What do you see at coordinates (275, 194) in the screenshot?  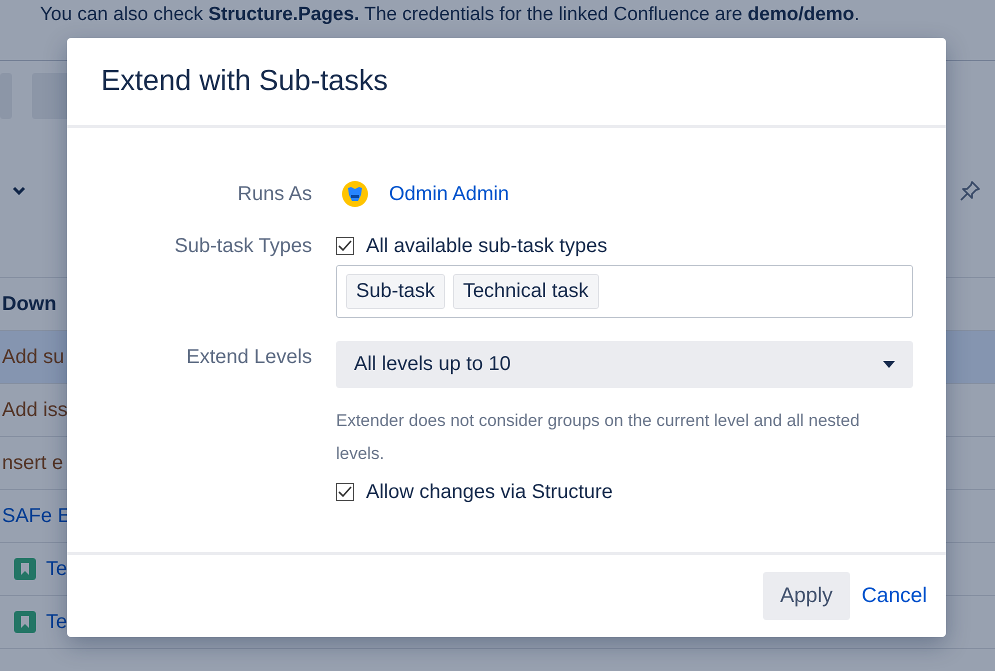 I see `field-label: Runs As` at bounding box center [275, 194].